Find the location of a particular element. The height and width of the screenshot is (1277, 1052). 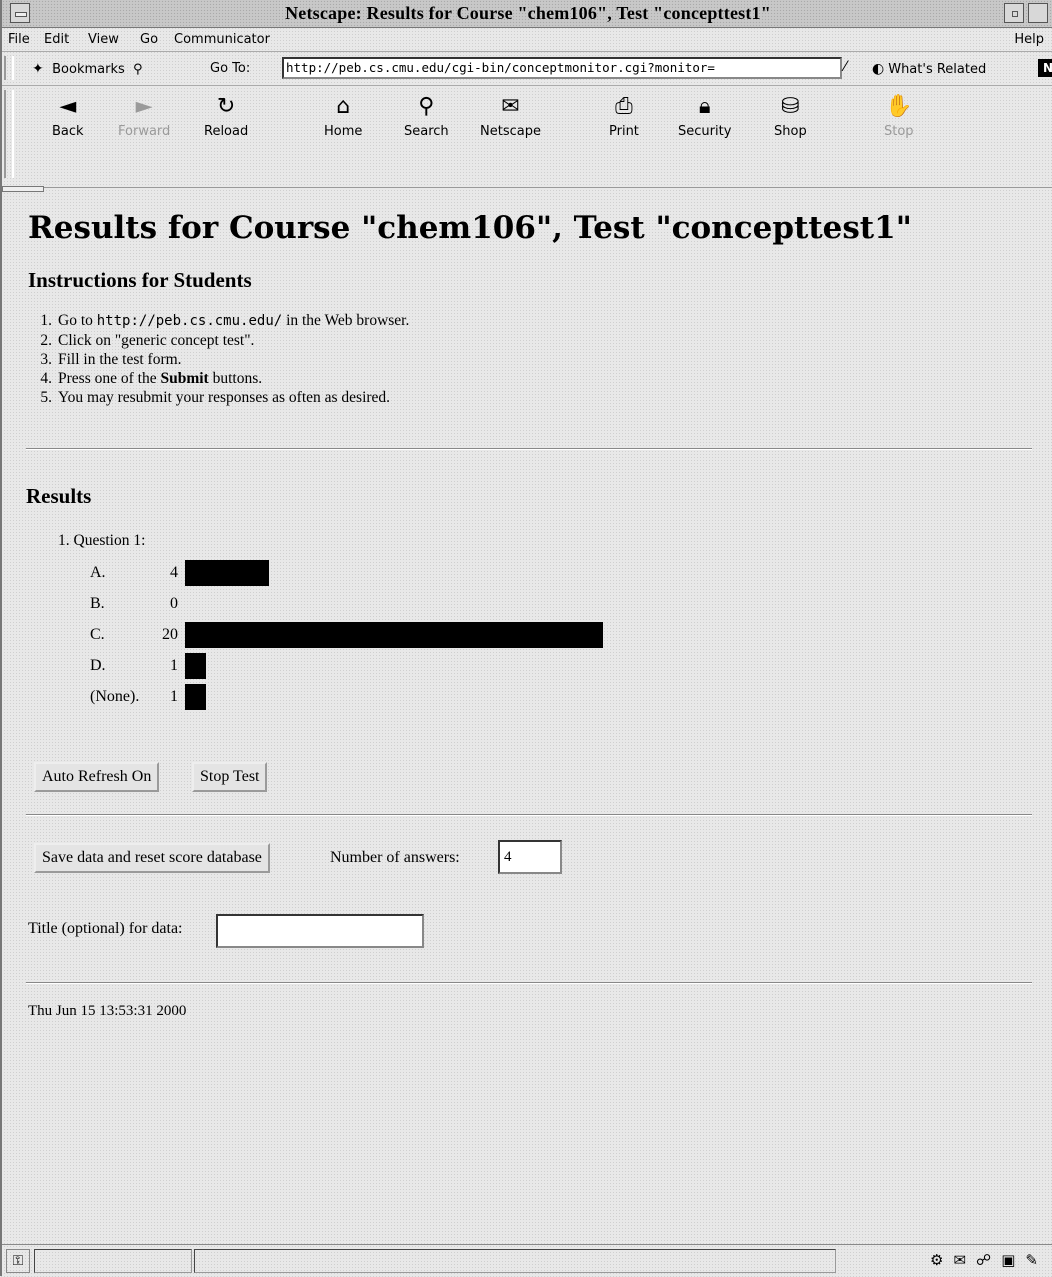

reload-button: ↻ Reload is located at coordinates (226, 115).